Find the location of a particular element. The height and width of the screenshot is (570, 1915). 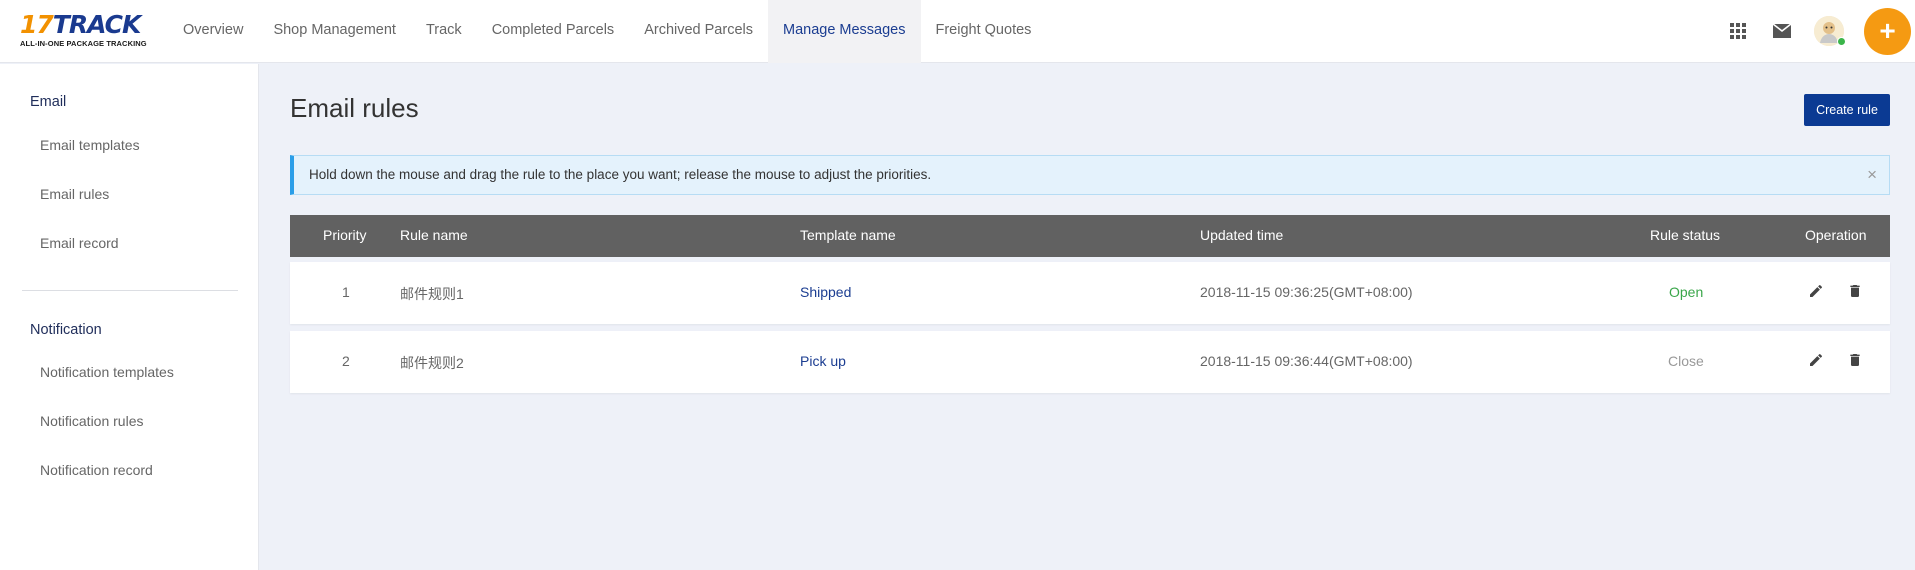

sidebar-item-email-rules: Email rules is located at coordinates (74, 194).